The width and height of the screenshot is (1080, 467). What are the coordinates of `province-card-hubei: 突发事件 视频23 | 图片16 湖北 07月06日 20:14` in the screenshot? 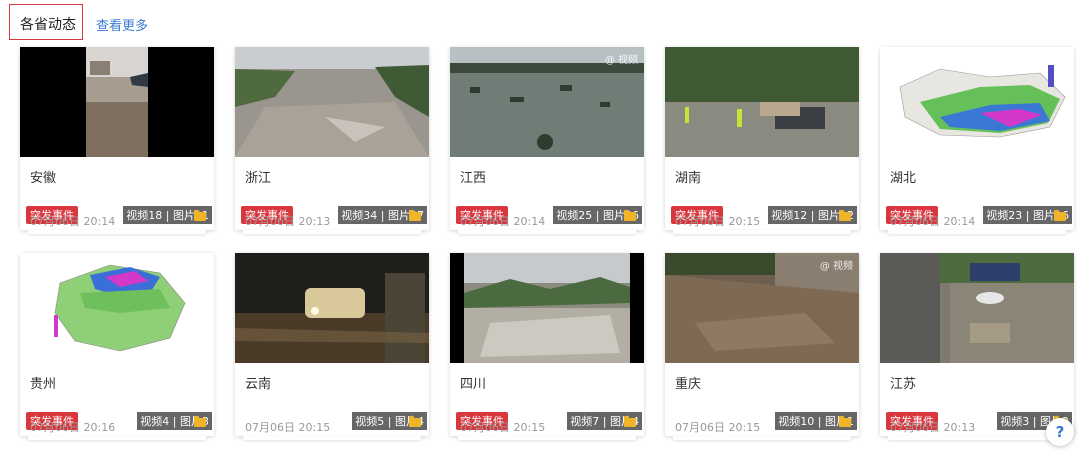 It's located at (977, 140).